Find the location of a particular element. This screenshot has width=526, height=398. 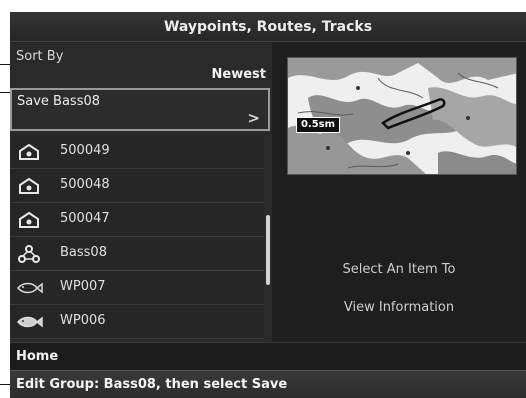

callout-line-status is located at coordinates (5, 384).